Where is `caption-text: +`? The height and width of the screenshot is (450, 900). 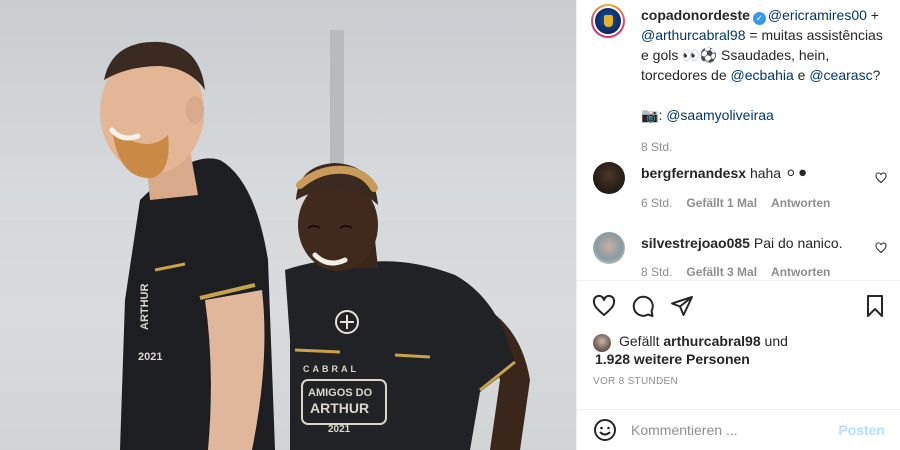
caption-text: + is located at coordinates (872, 15).